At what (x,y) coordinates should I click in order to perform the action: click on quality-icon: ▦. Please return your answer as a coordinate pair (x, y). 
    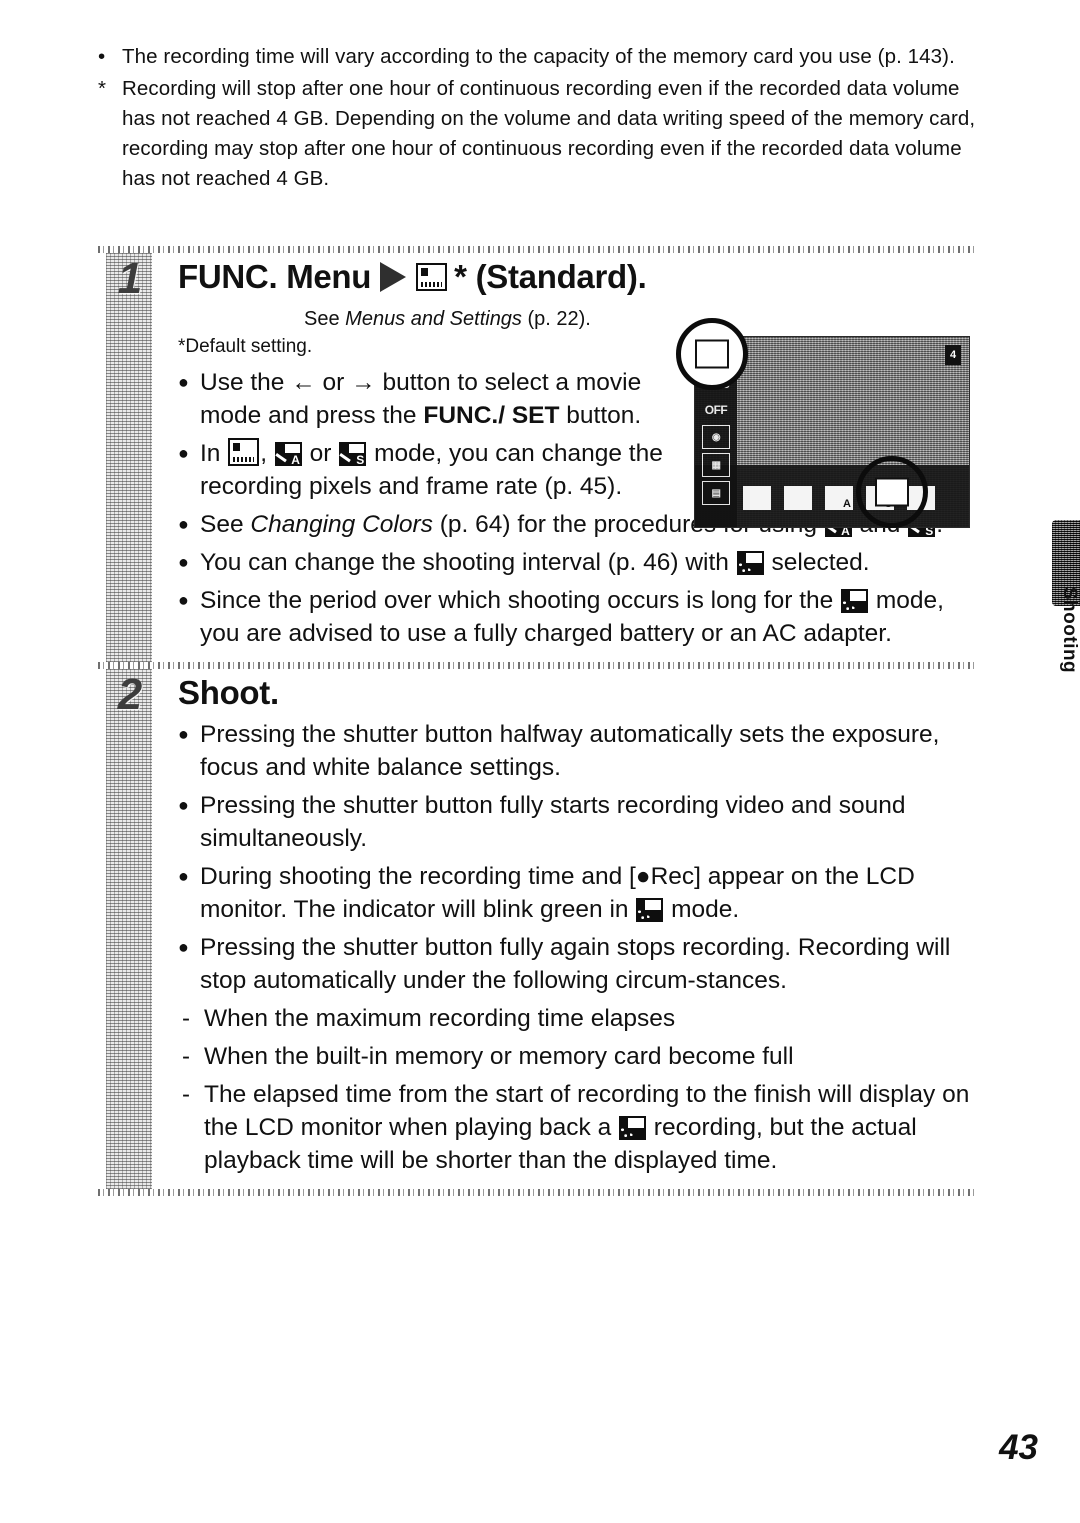
    Looking at the image, I should click on (716, 465).